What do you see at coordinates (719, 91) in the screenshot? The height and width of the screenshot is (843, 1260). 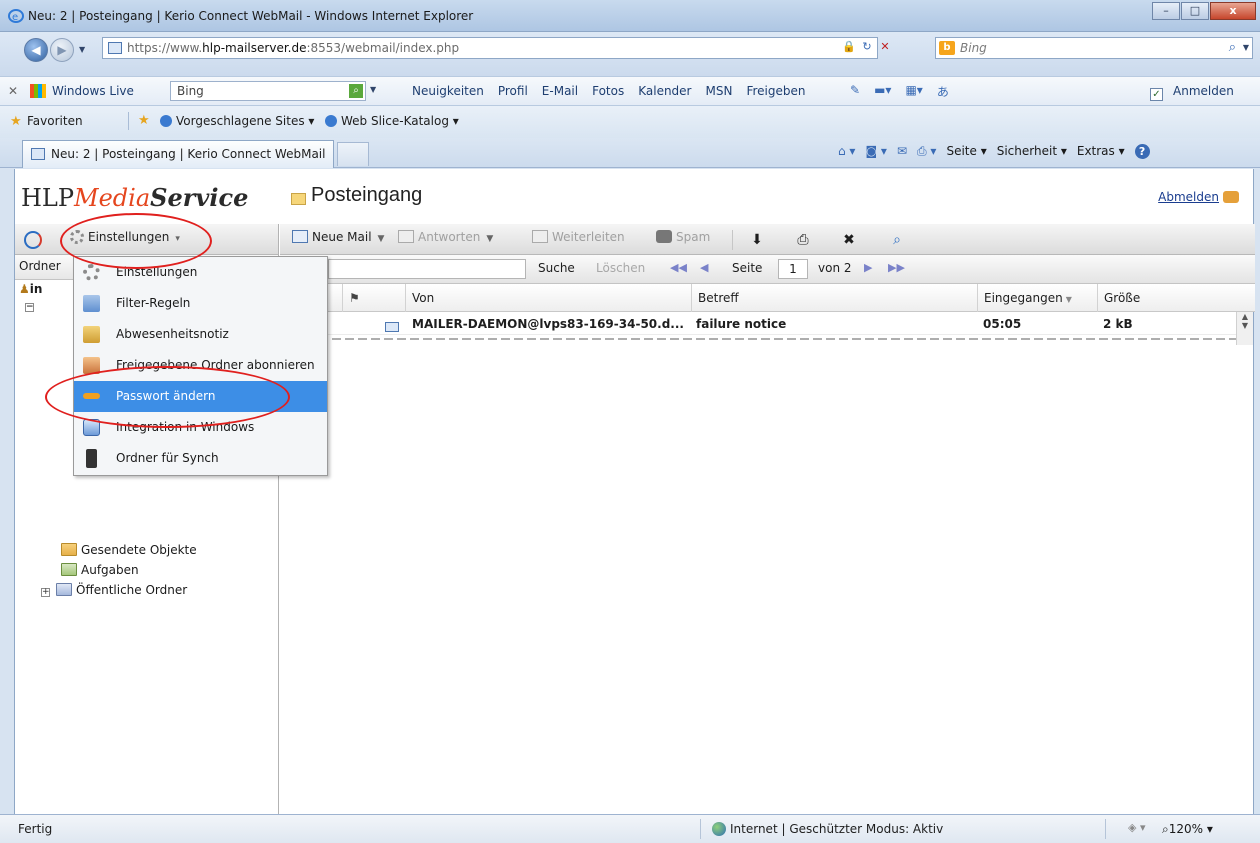 I see `live-link-msn: MSN` at bounding box center [719, 91].